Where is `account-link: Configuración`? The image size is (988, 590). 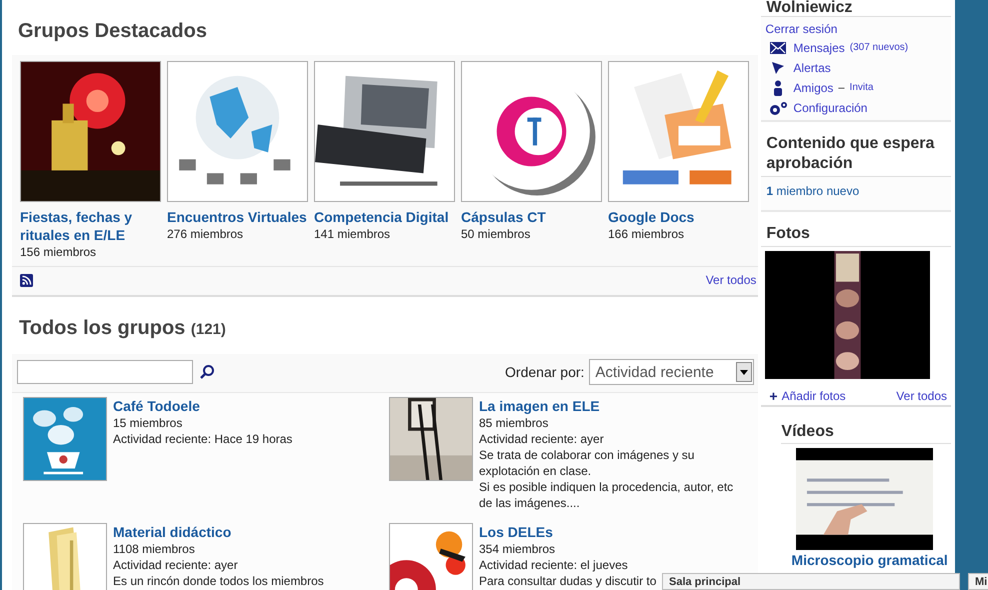
account-link: Configuración is located at coordinates (830, 107).